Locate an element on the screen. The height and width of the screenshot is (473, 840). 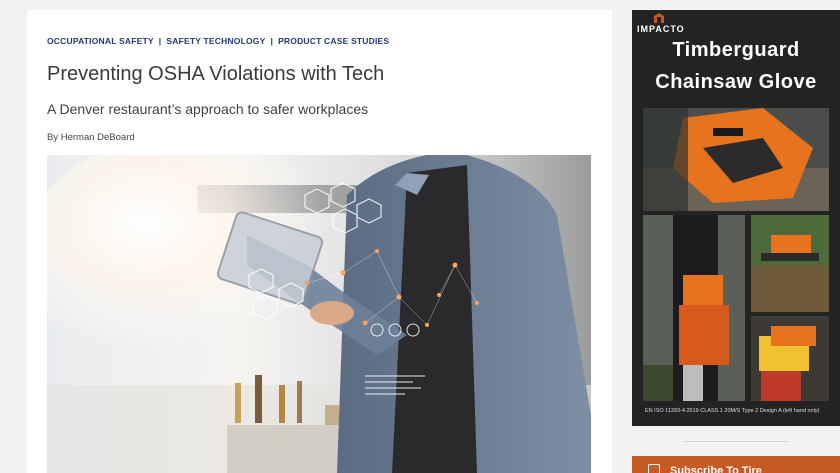
subscribe-label: Subscribe To Tire is located at coordinates (716, 469).